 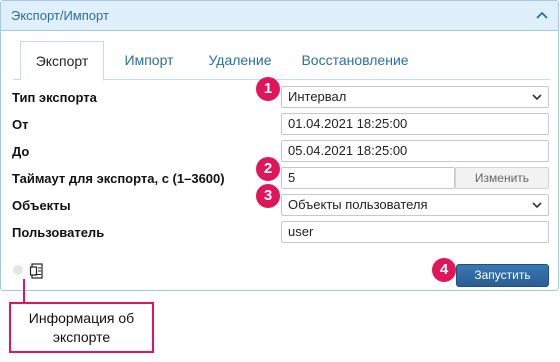 What do you see at coordinates (58, 232) in the screenshot?
I see `user-label: Пользователь` at bounding box center [58, 232].